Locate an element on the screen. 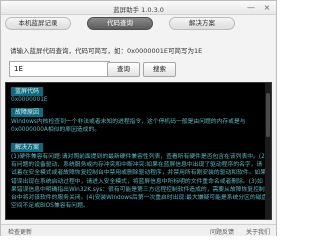  code-section-label: 蓝屏代码 is located at coordinates (27, 91).